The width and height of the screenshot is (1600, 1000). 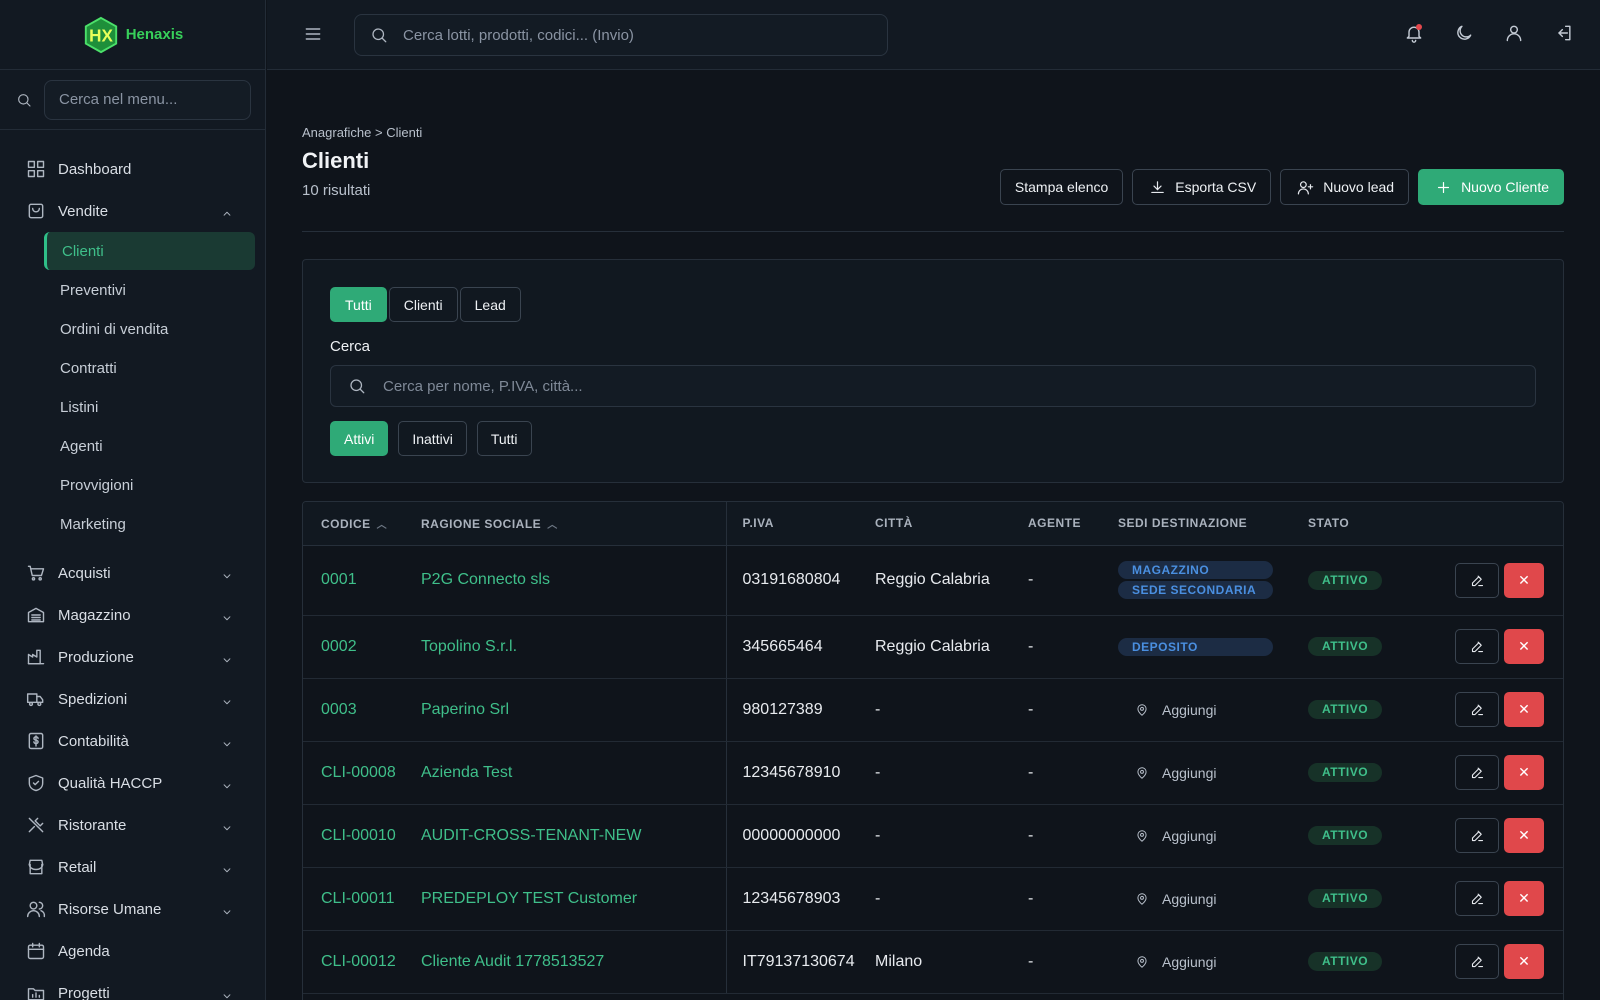 I want to click on new-client-button: Nuovo Cliente, so click(x=1491, y=187).